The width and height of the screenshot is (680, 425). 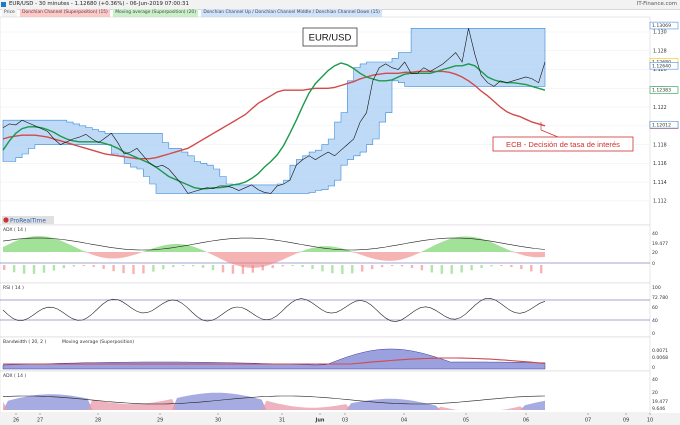 I want to click on adx2-panel-label: ADX ( 14 ), so click(x=14, y=376).